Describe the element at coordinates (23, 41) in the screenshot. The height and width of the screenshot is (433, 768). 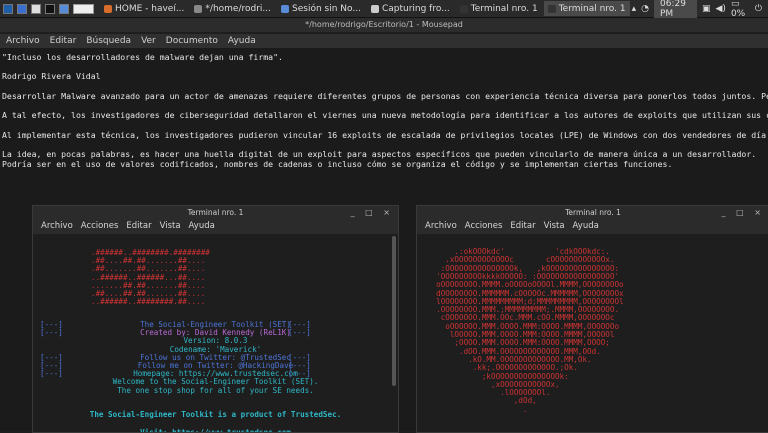
I see `editor-menu-item: Archivo` at that location.